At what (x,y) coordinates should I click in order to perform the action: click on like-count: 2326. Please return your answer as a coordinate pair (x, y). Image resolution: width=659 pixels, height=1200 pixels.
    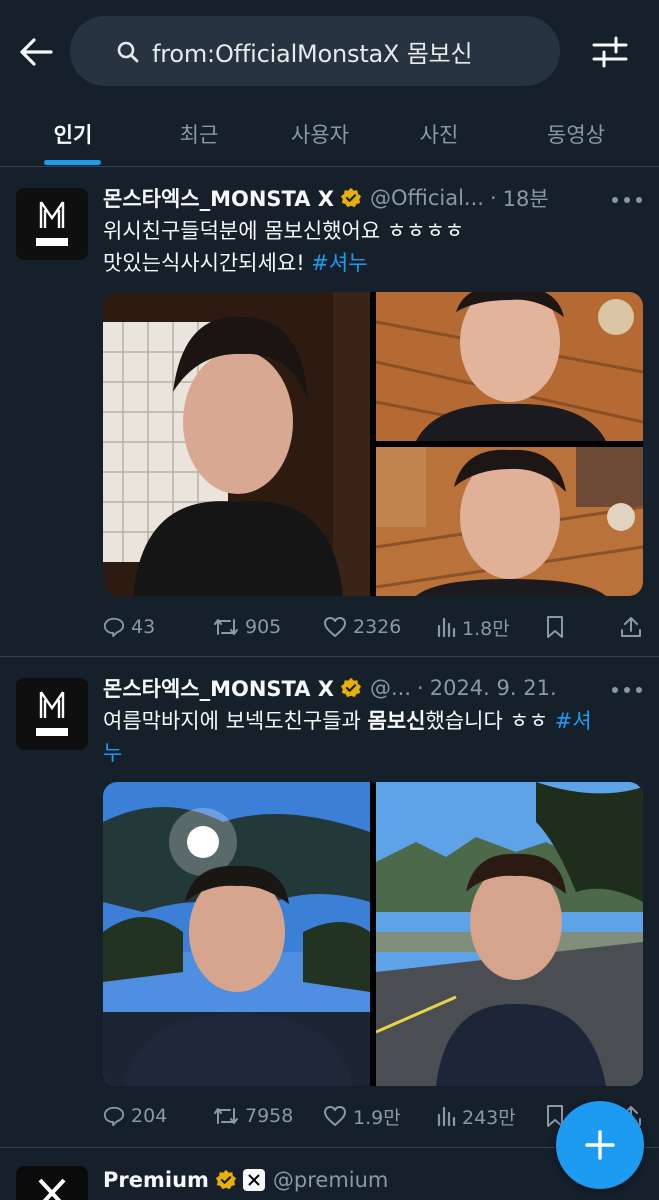
    Looking at the image, I should click on (377, 627).